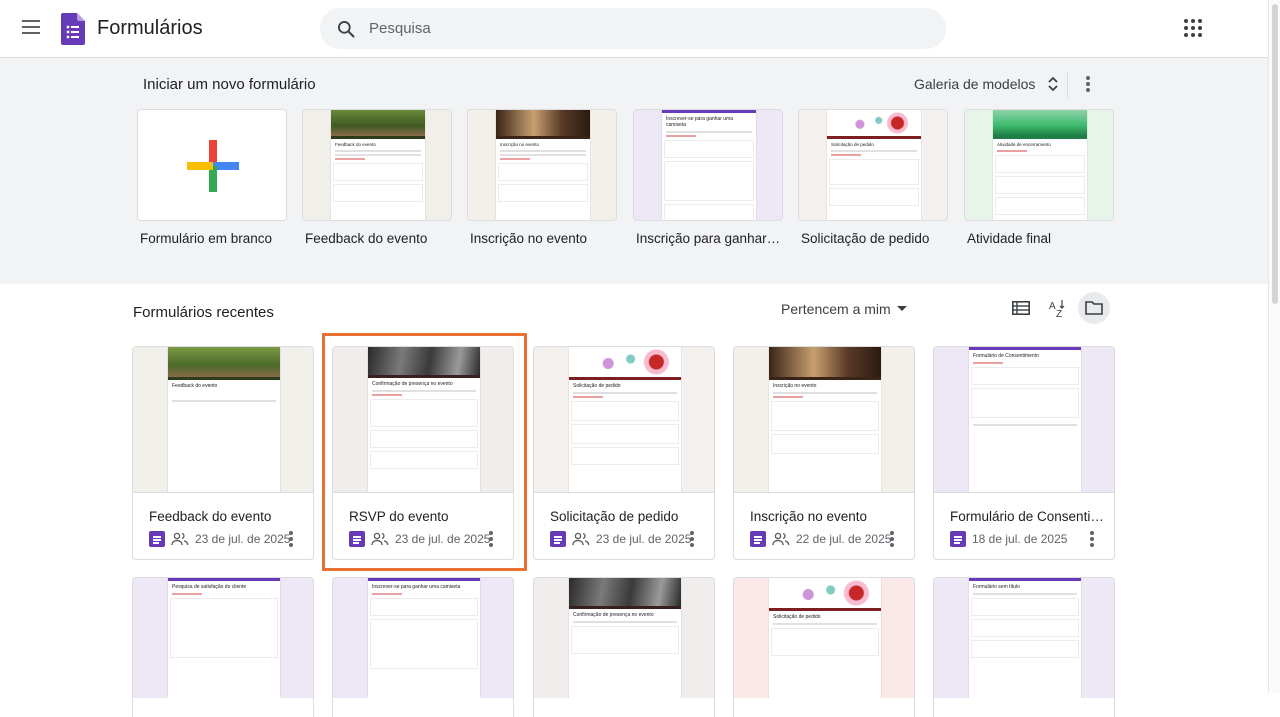  Describe the element at coordinates (1067, 85) in the screenshot. I see `divider` at that location.